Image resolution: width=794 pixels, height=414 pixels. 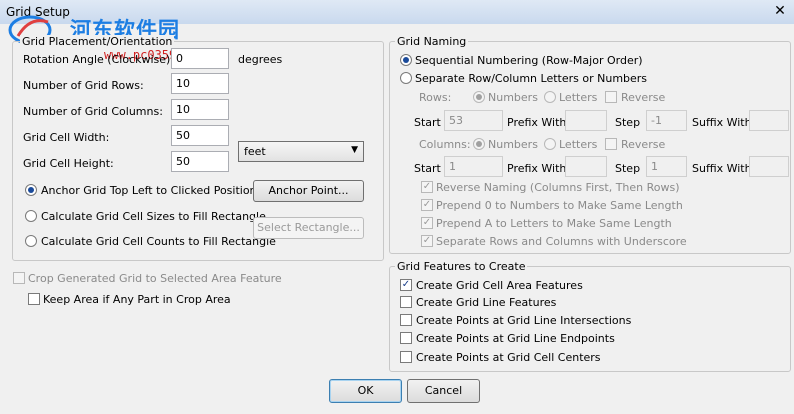 I want to click on centers-checkbox, so click(x=406, y=357).